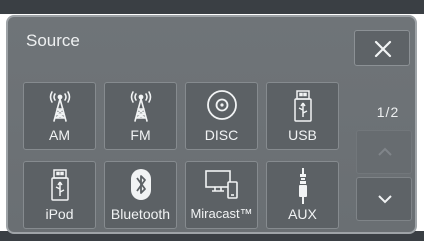 Image resolution: width=424 pixels, height=241 pixels. Describe the element at coordinates (221, 105) in the screenshot. I see `disc-icon` at that location.